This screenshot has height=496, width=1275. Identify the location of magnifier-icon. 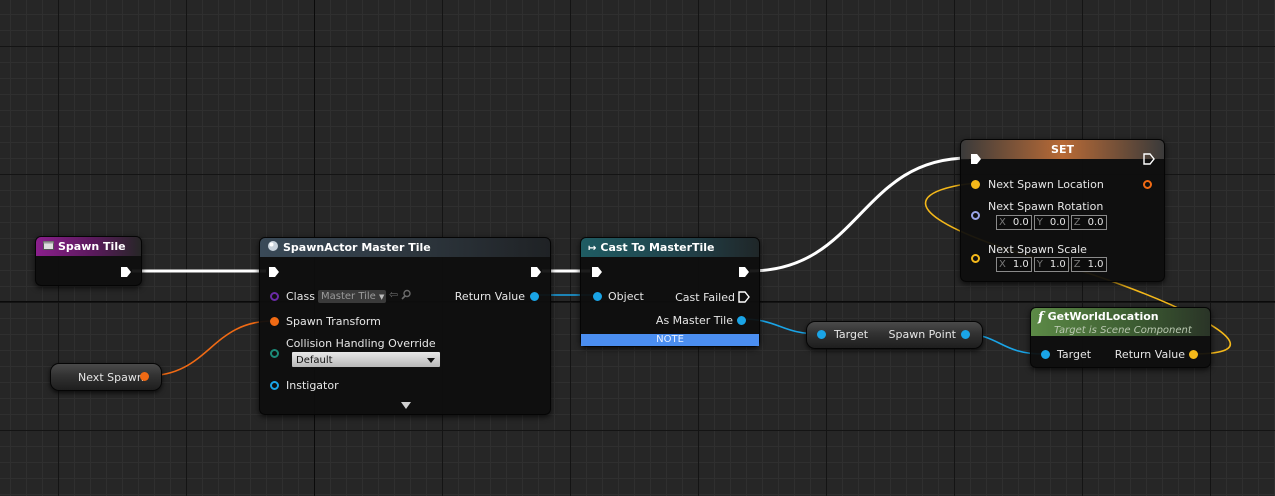
(406, 296).